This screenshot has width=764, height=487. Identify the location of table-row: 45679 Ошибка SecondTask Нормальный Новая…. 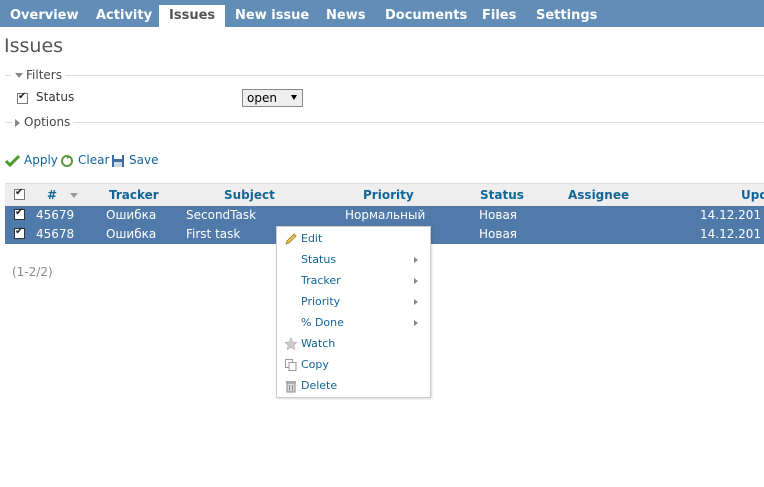
(384, 215).